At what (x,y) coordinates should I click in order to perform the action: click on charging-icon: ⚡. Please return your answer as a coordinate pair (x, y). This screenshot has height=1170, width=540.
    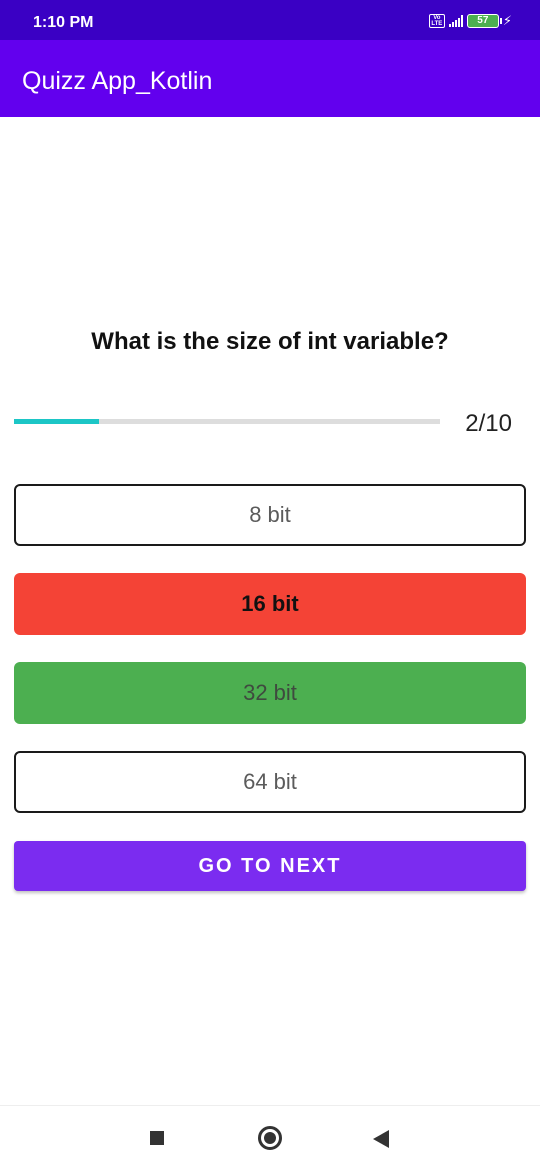
    Looking at the image, I should click on (507, 20).